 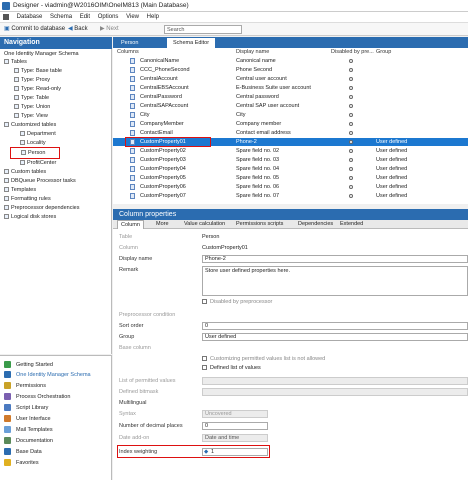 I want to click on index-weighting-input: ◆ 1, so click(x=235, y=452).